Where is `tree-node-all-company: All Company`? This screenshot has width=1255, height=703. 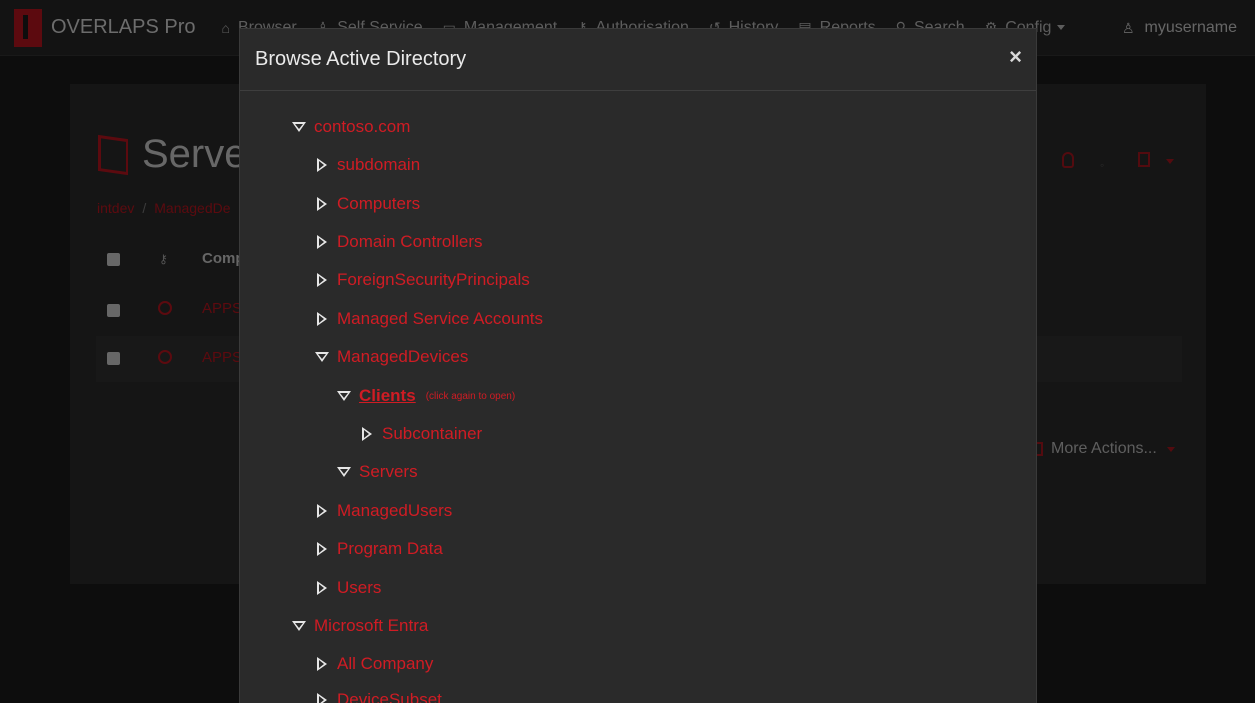
tree-node-all-company: All Company is located at coordinates (374, 664).